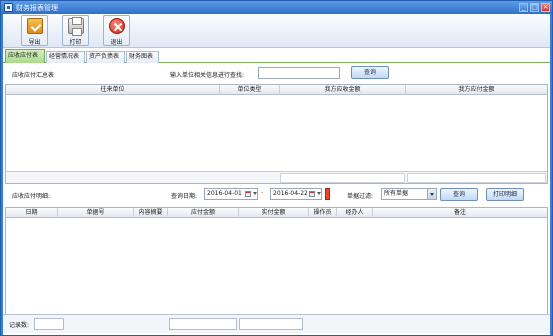 This screenshot has width=553, height=336. What do you see at coordinates (343, 90) in the screenshot?
I see `summary-col-receivable: 我方应收金额` at bounding box center [343, 90].